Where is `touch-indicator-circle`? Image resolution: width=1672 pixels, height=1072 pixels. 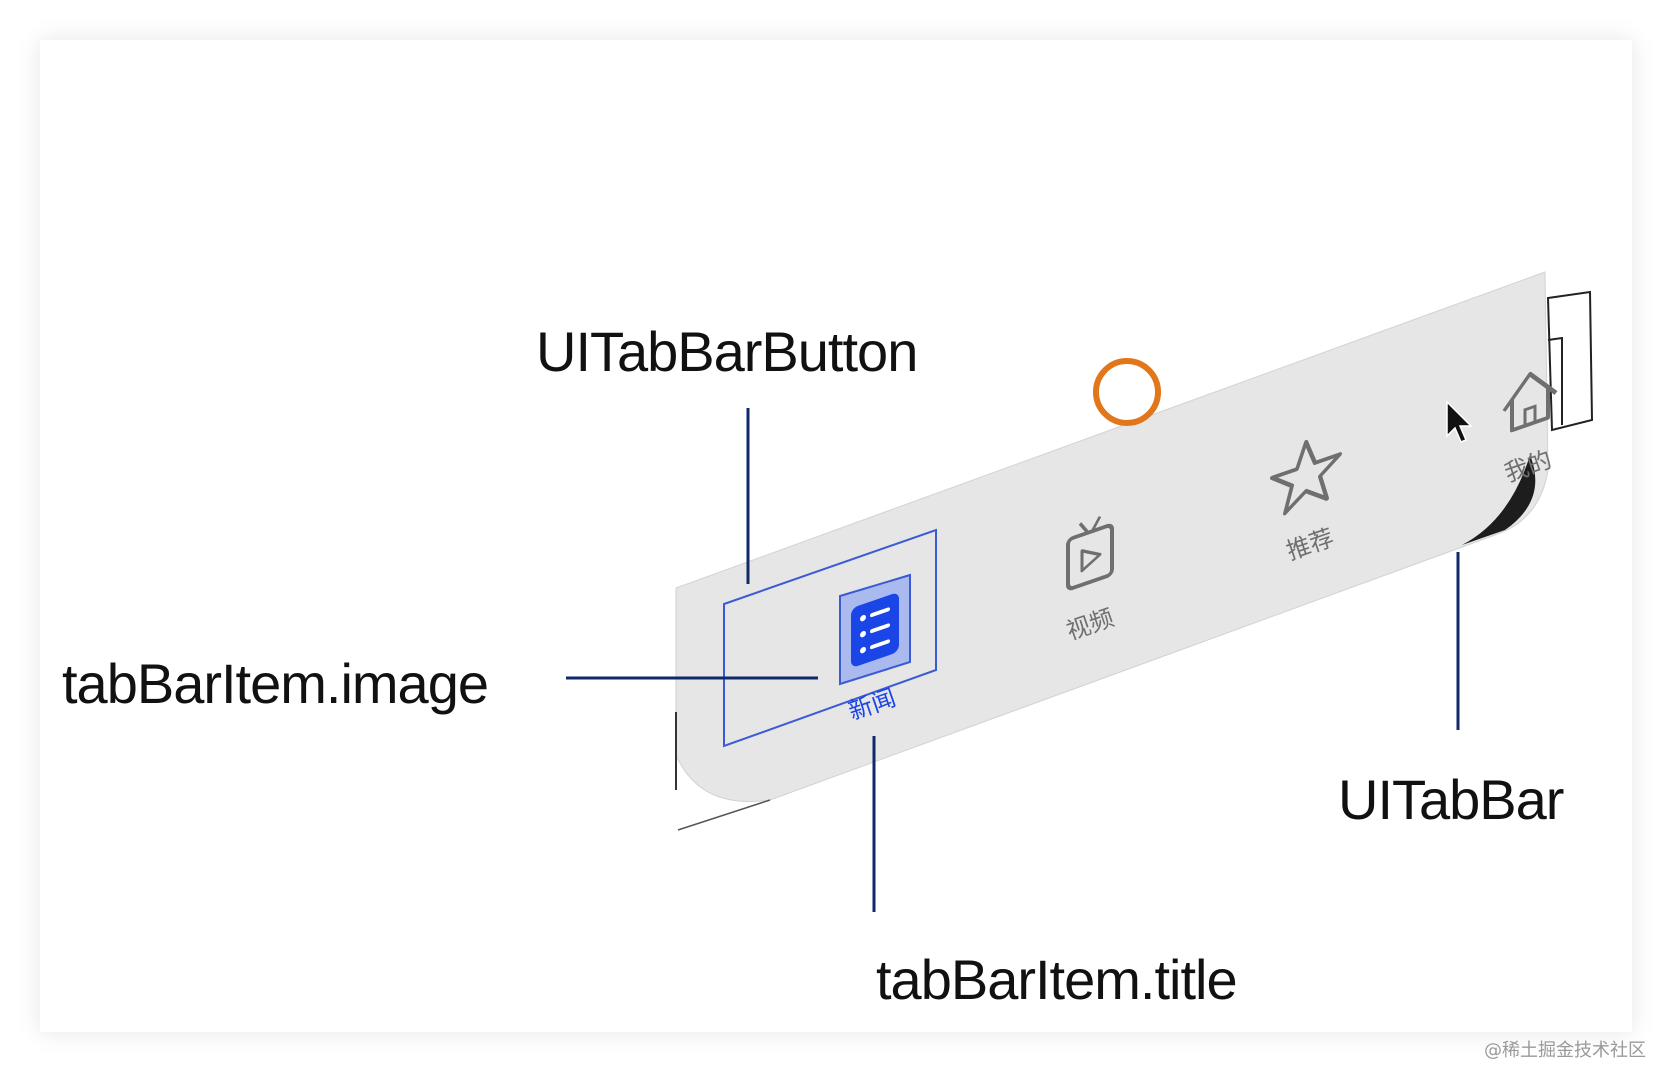
touch-indicator-circle is located at coordinates (1127, 392).